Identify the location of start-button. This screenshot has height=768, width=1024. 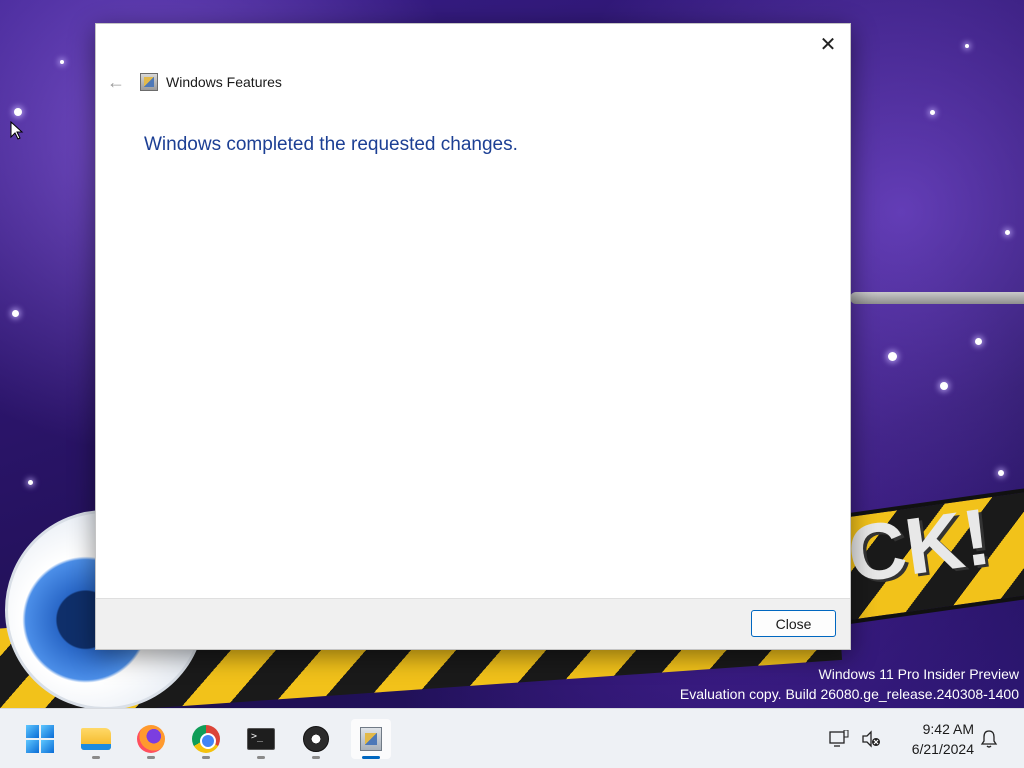
(40, 739).